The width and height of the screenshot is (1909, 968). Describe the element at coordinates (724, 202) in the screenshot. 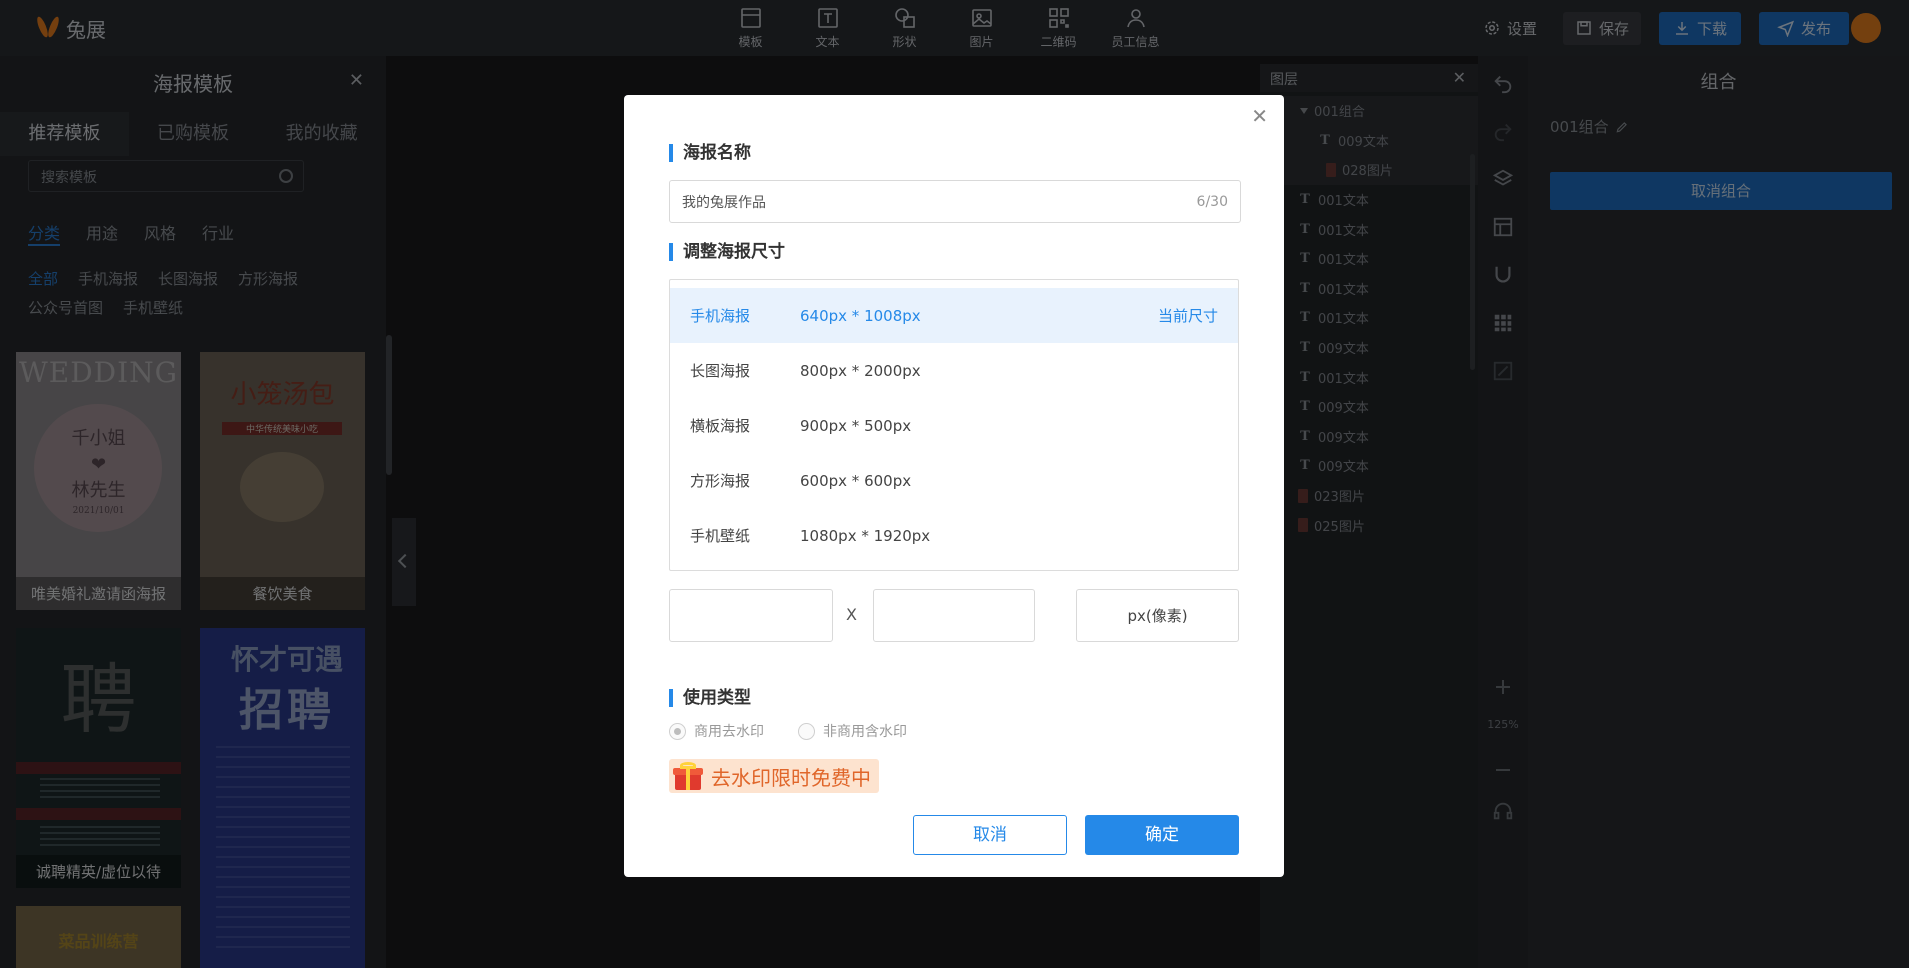

I see `poster-name-value: 我的兔展作品` at that location.